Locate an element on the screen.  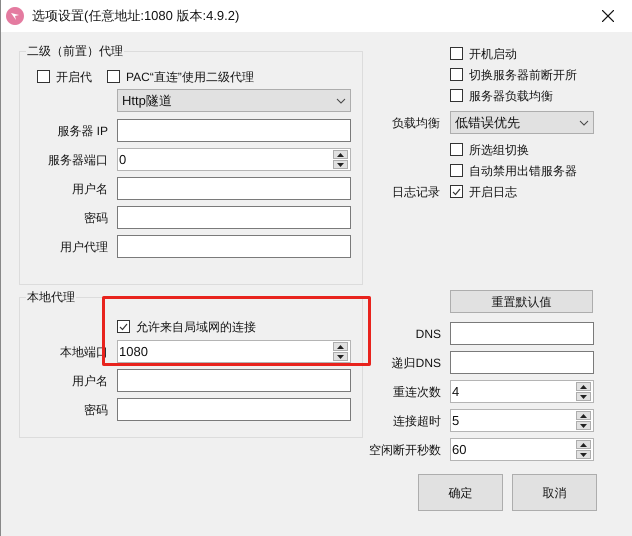
close-icon is located at coordinates (608, 16).